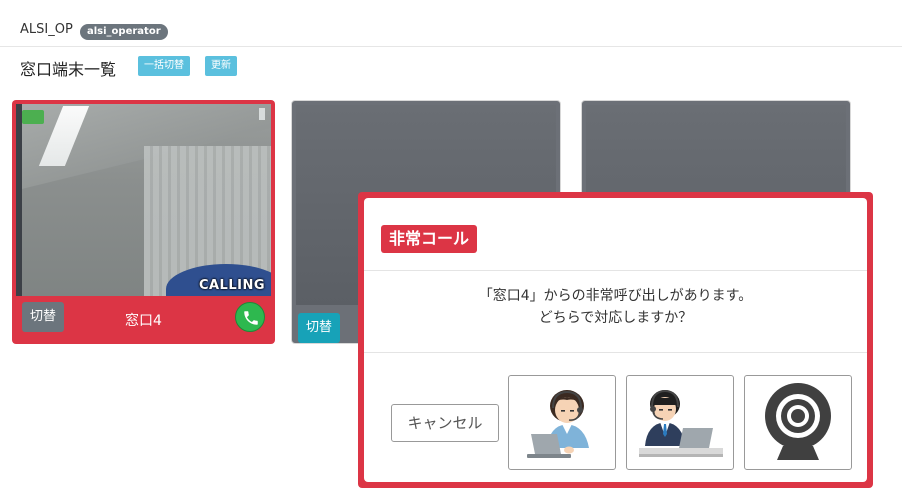 The image size is (902, 500). Describe the element at coordinates (451, 23) in the screenshot. I see `header: ALSI_OP alsi_operator` at that location.